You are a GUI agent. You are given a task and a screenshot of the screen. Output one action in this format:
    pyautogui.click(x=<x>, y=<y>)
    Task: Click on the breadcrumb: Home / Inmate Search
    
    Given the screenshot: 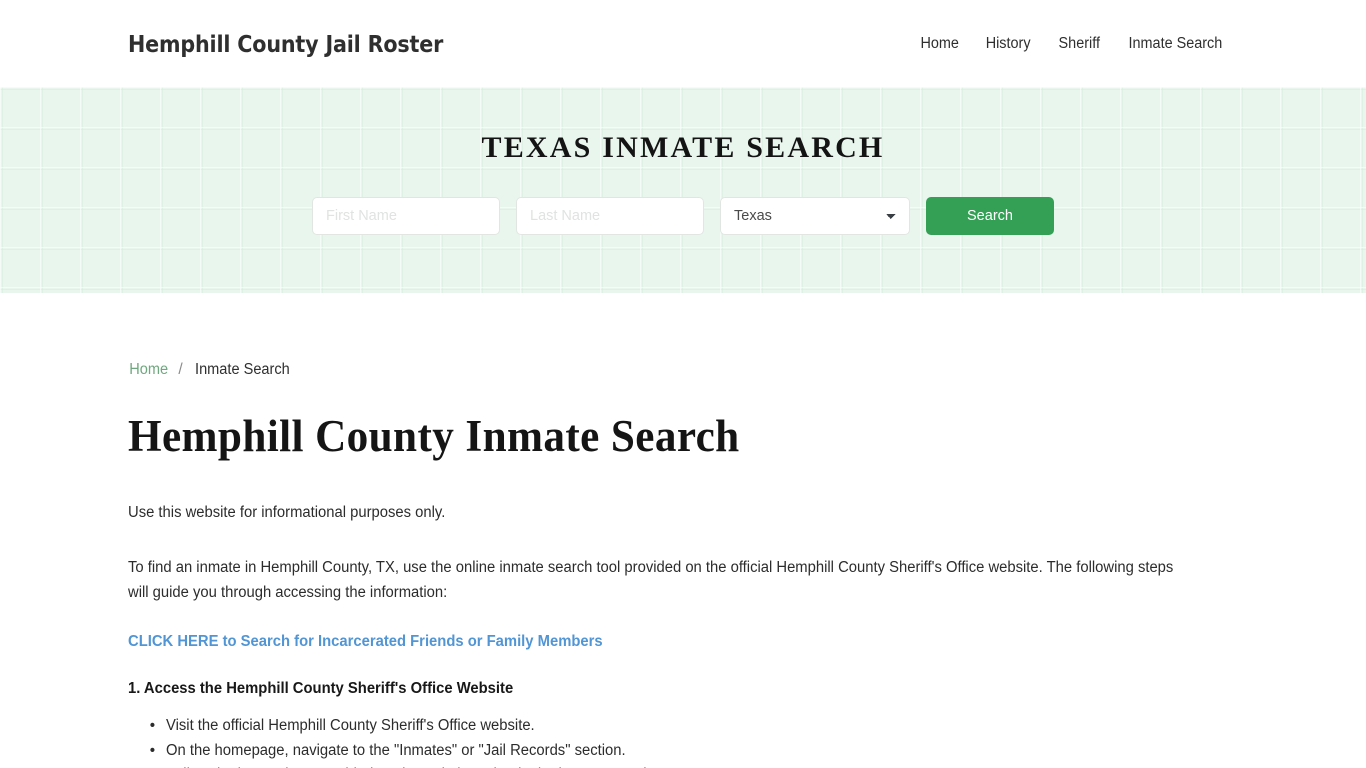 What is the action you would take?
    pyautogui.click(x=683, y=336)
    